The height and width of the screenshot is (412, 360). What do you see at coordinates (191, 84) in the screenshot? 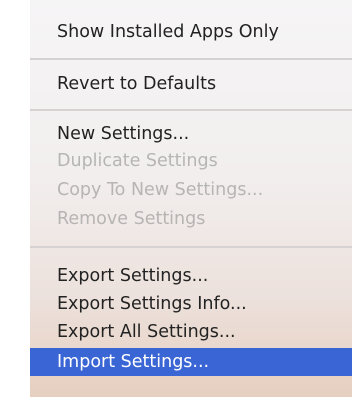
I see `menu-item-revert-to-defaults: Revert to Defaults` at bounding box center [191, 84].